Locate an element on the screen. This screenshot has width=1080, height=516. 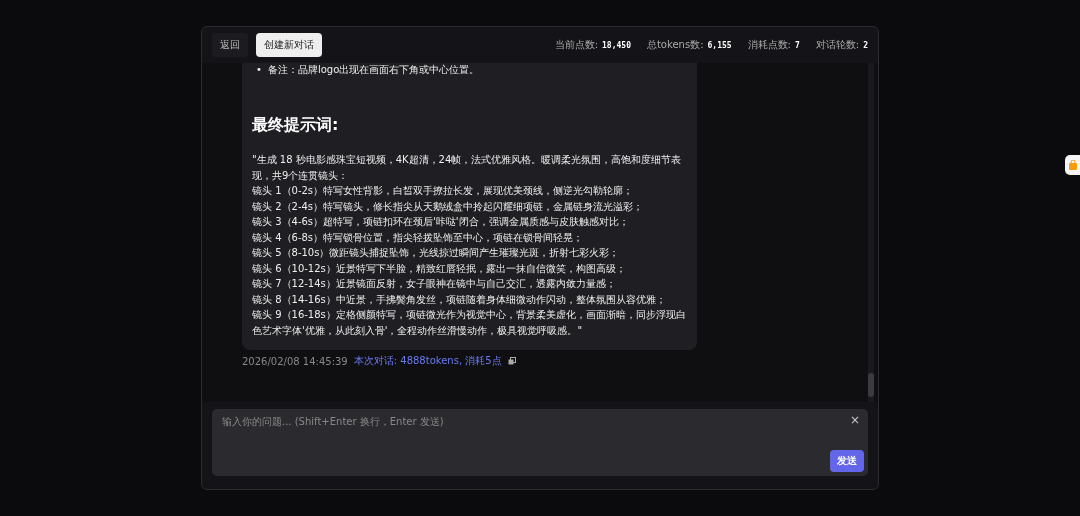
close-button: × is located at coordinates (854, 420).